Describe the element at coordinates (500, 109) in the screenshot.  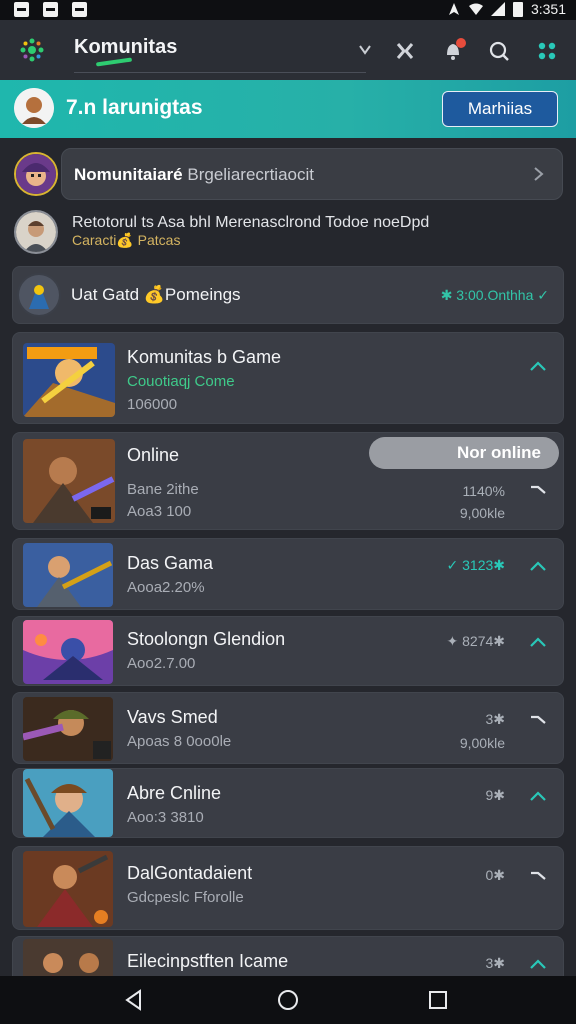
I see `join-button: Marhiias` at that location.